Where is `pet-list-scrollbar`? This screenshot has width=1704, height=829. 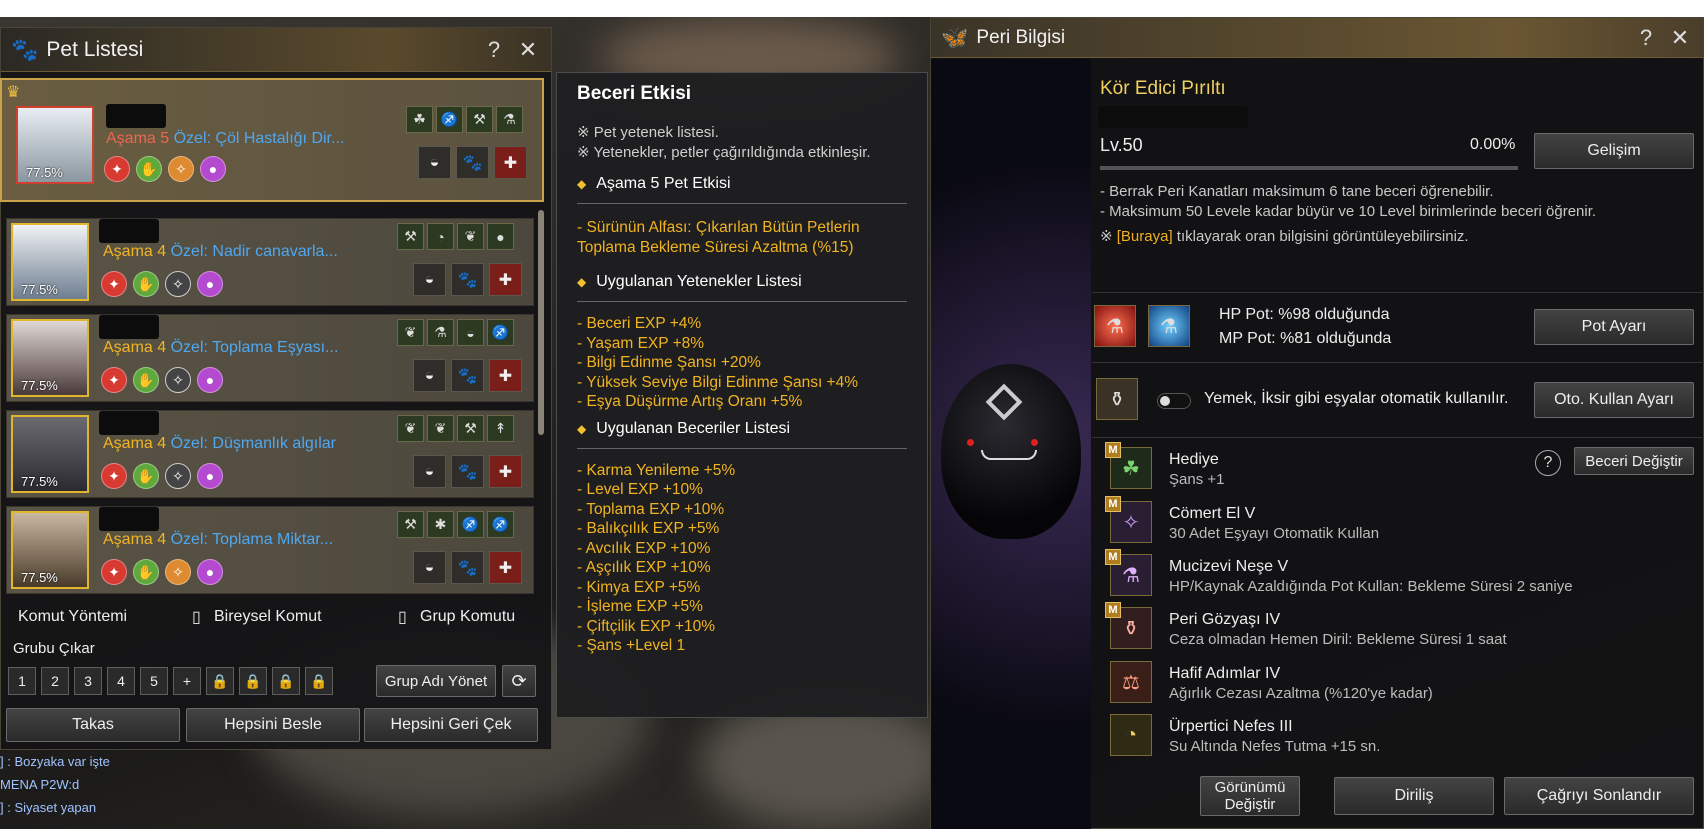 pet-list-scrollbar is located at coordinates (541, 322).